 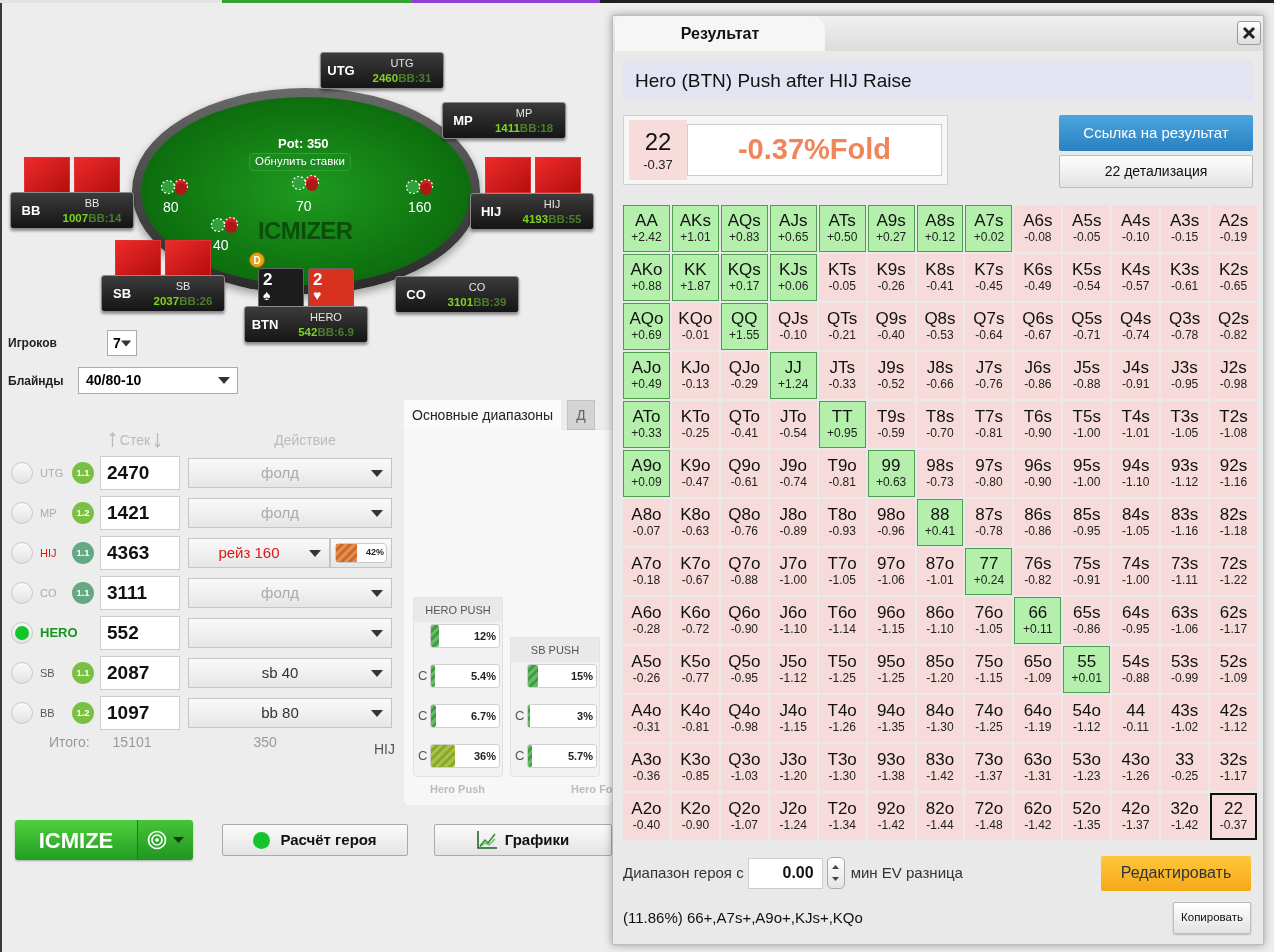 I want to click on hand-cell: AQs +0.83, so click(x=744, y=228).